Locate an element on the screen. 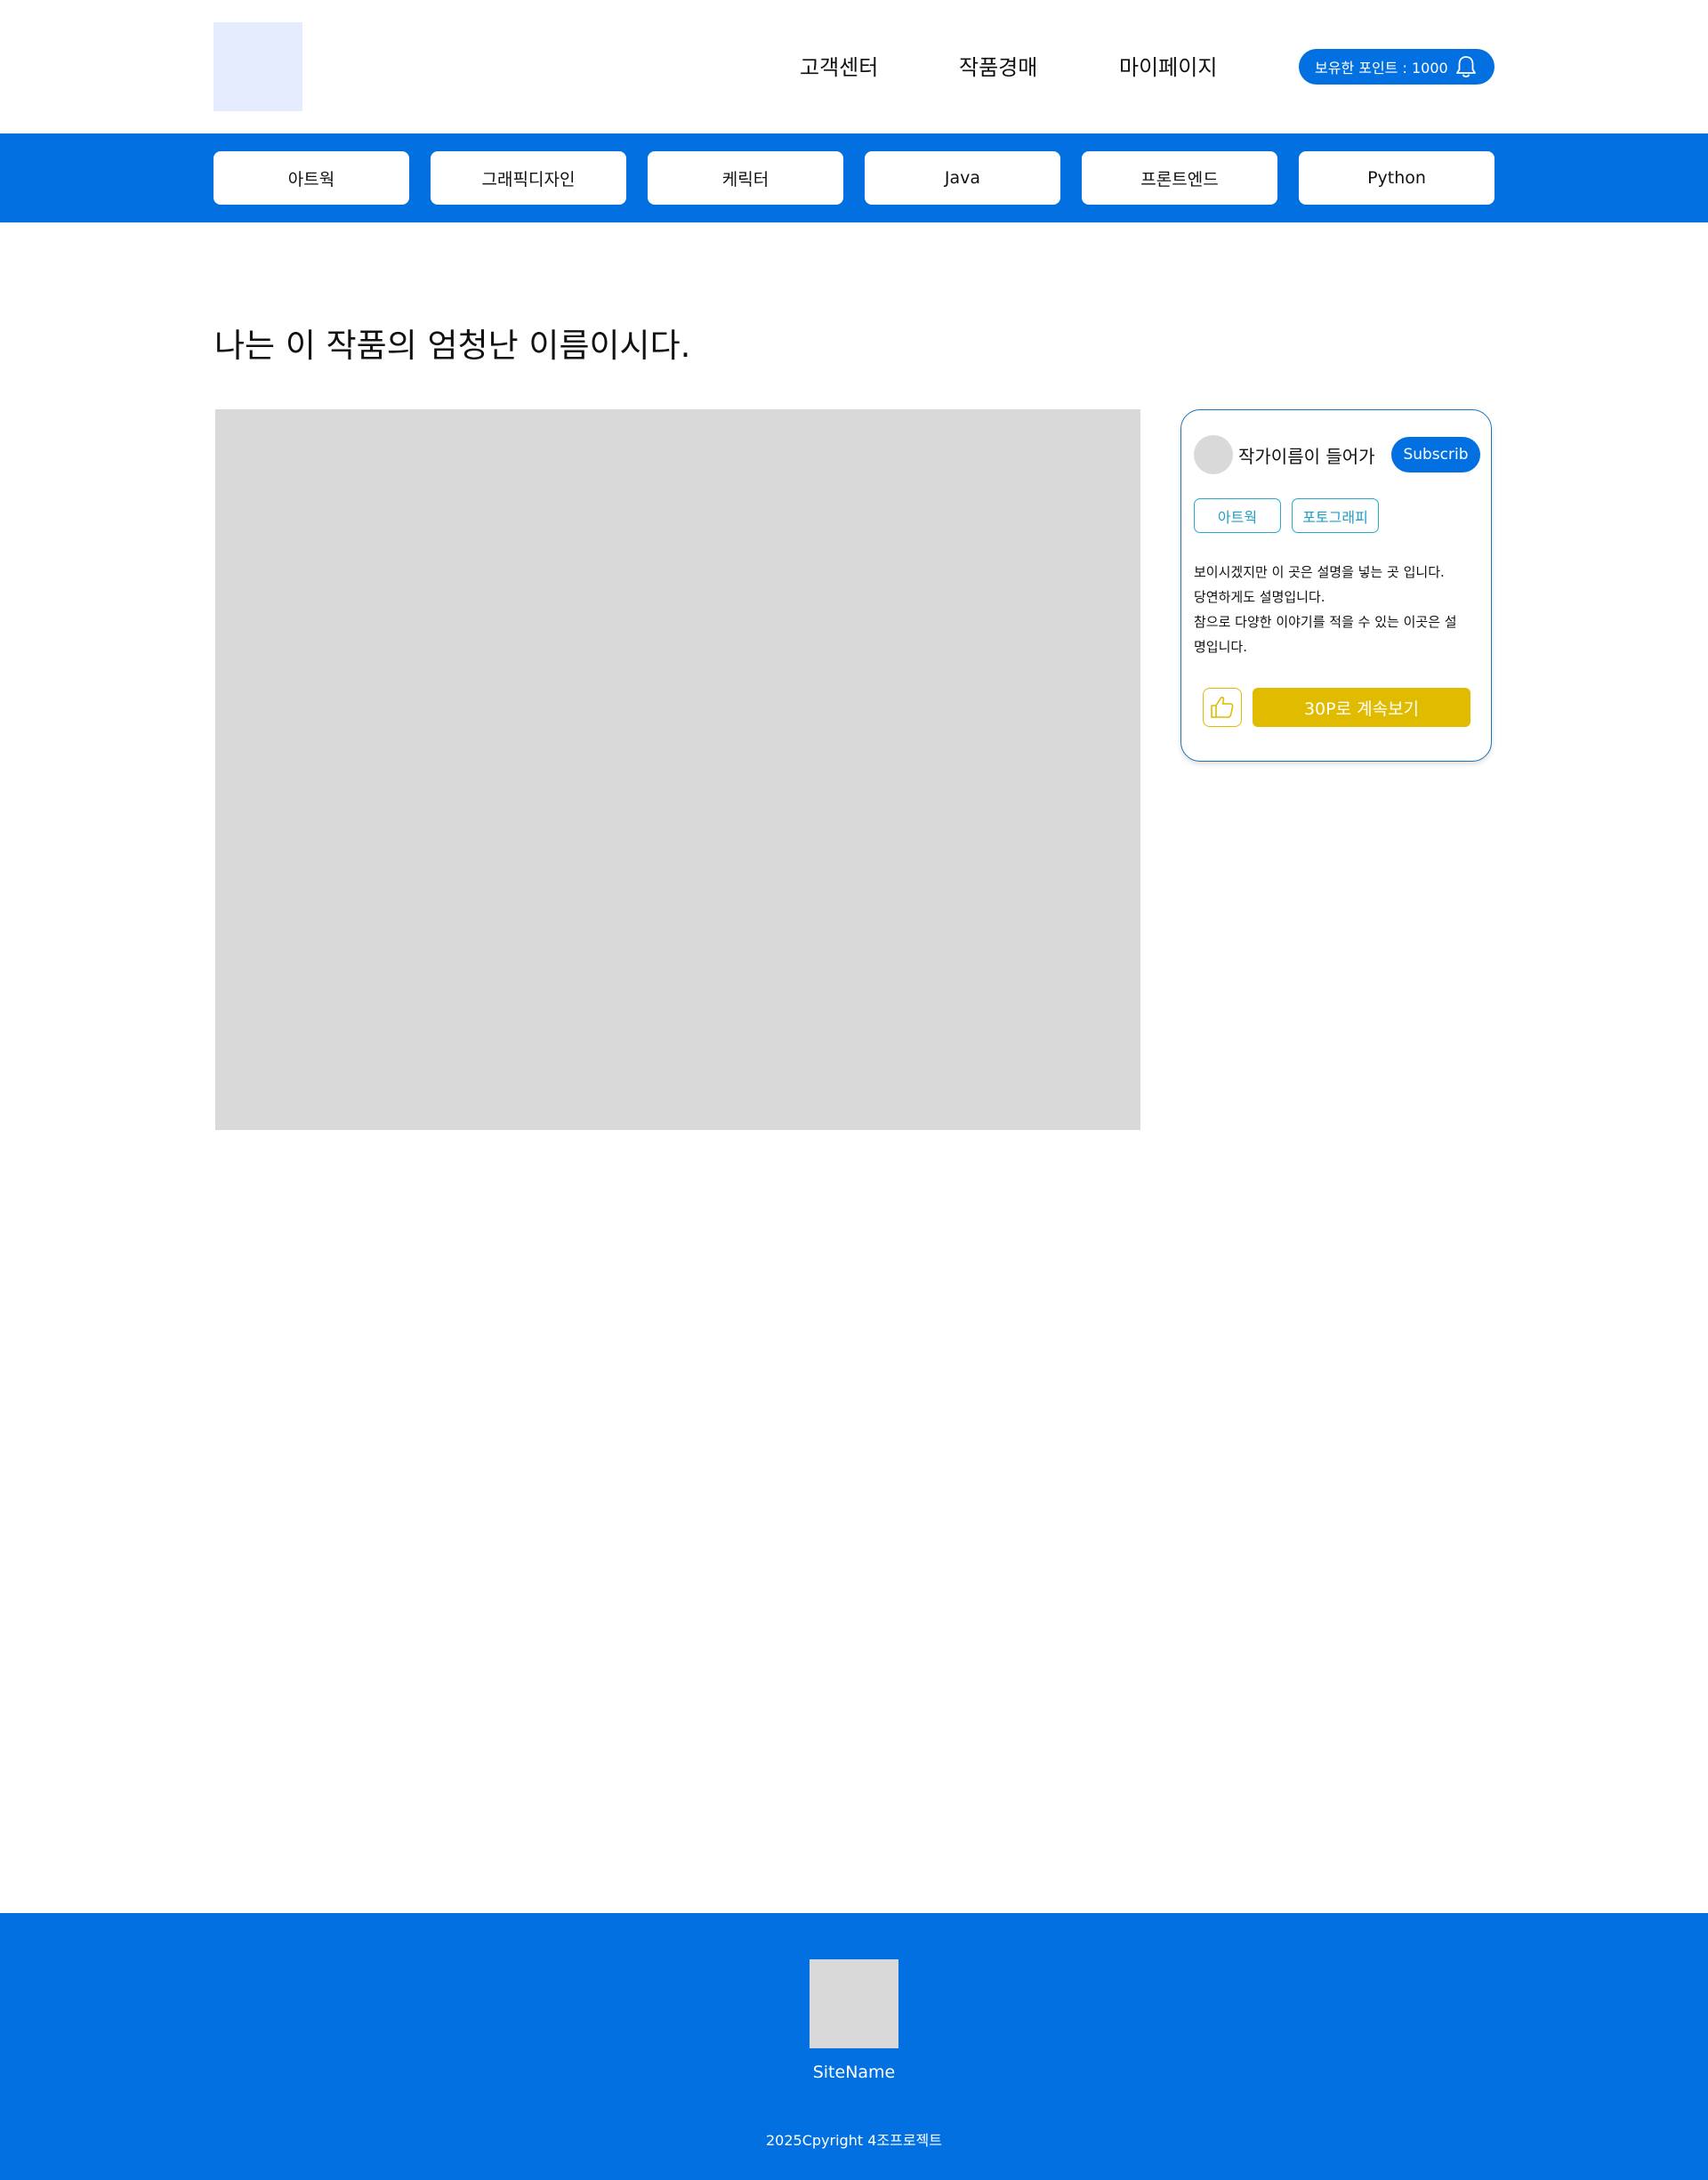 The width and height of the screenshot is (1708, 2180). description-line: 참으로 다양한 이야기를 적을 수 있는 이곳은 설 is located at coordinates (1325, 622).